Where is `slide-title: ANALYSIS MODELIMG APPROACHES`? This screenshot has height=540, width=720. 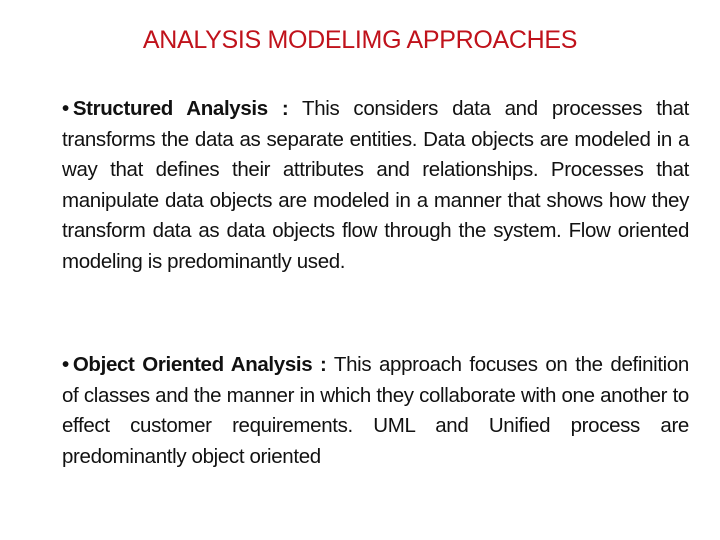 slide-title: ANALYSIS MODELIMG APPROACHES is located at coordinates (360, 40).